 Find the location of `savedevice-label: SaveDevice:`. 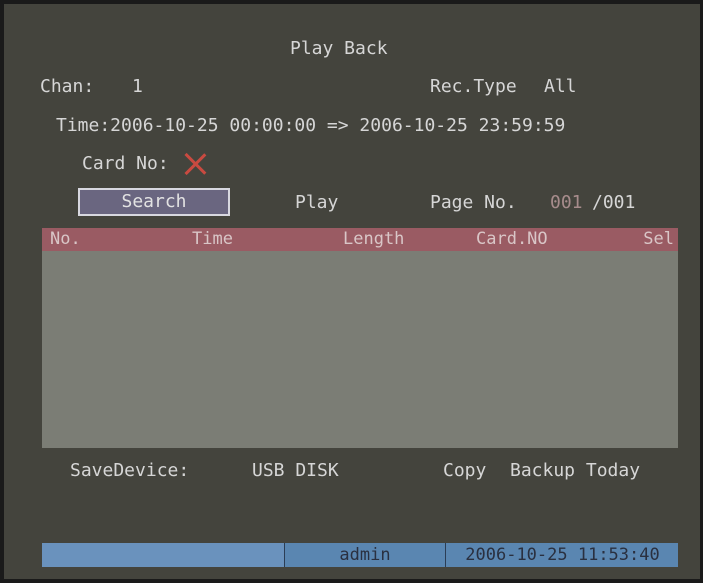

savedevice-label: SaveDevice: is located at coordinates (130, 470).